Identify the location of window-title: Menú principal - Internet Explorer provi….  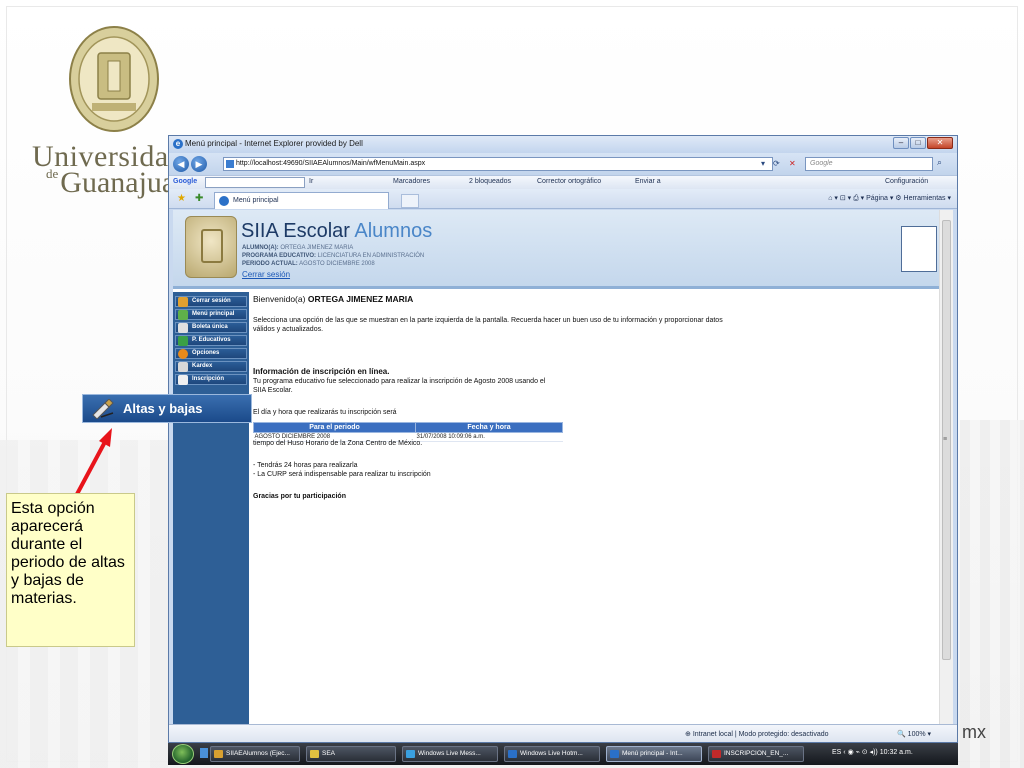
(274, 143).